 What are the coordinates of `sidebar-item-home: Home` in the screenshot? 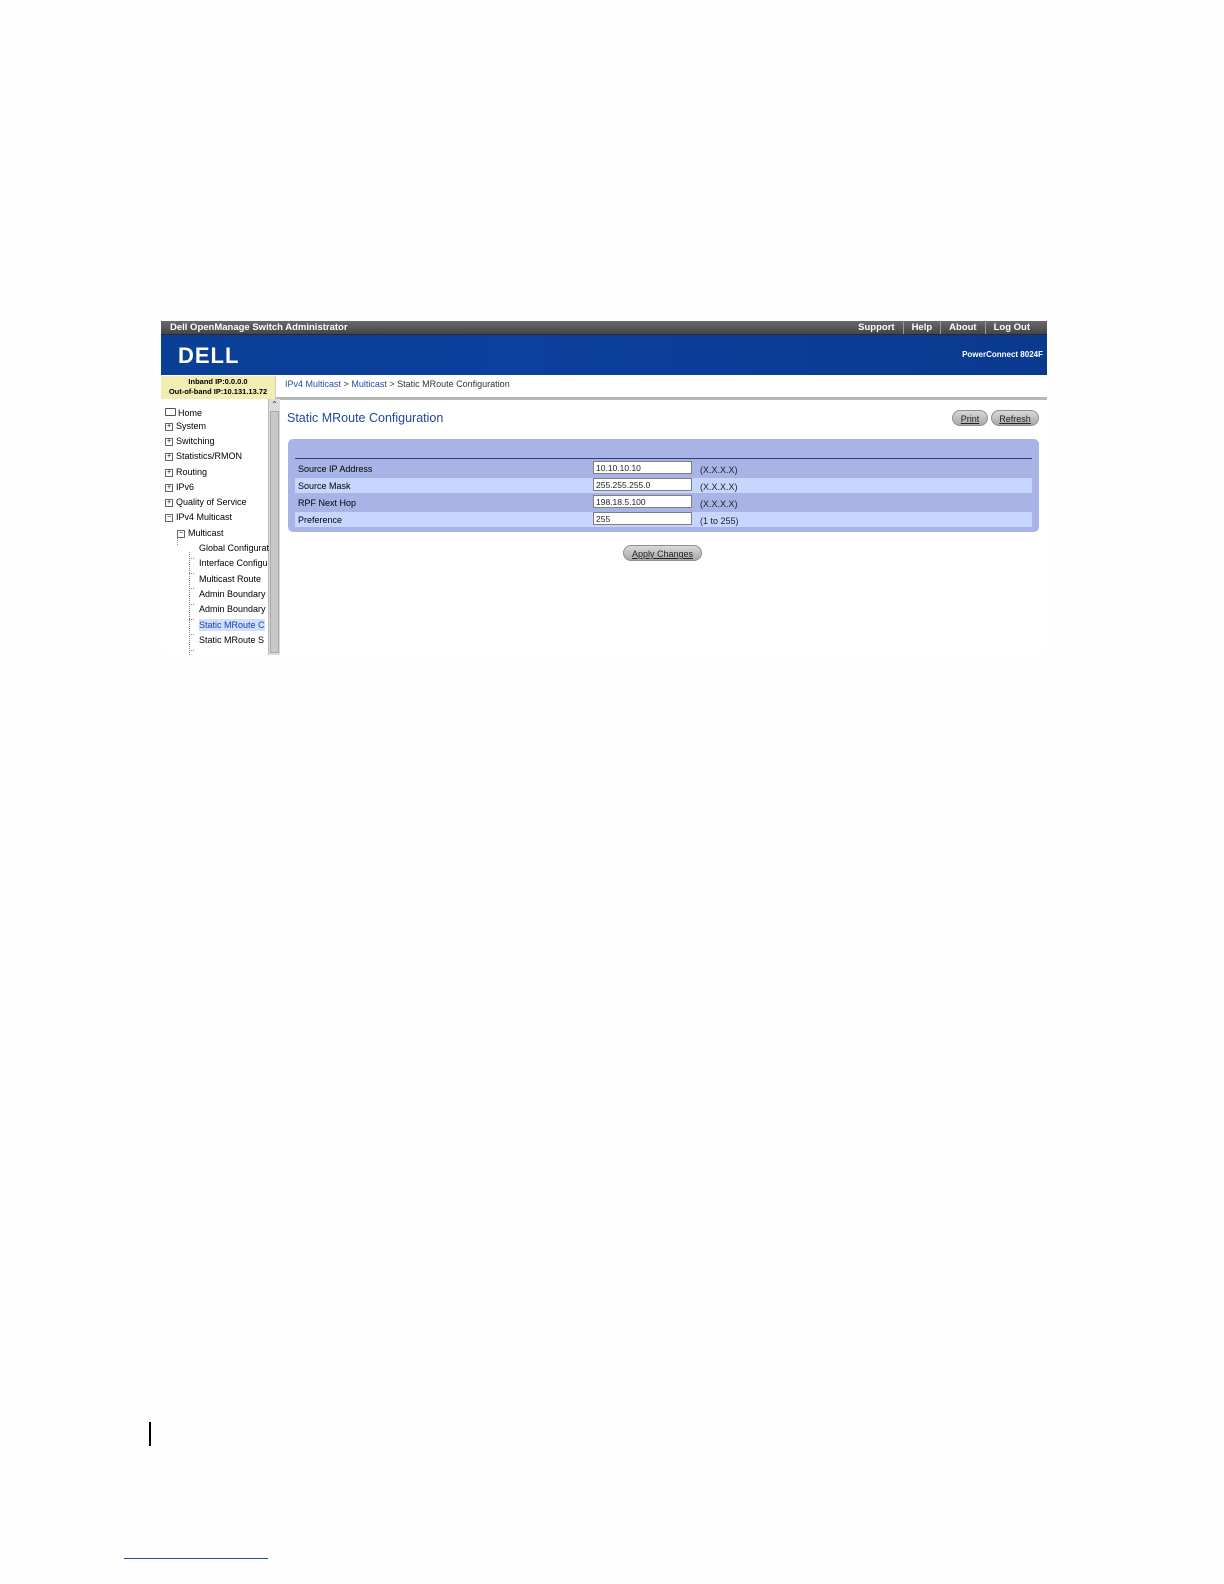 It's located at (183, 413).